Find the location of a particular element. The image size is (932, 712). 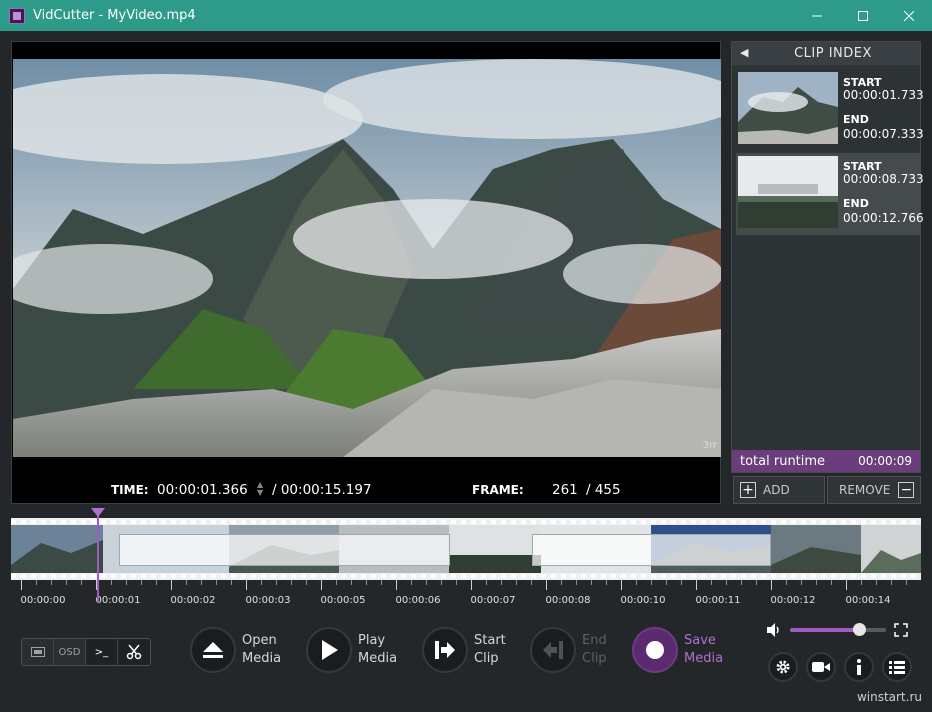

media-info-button is located at coordinates (821, 667).